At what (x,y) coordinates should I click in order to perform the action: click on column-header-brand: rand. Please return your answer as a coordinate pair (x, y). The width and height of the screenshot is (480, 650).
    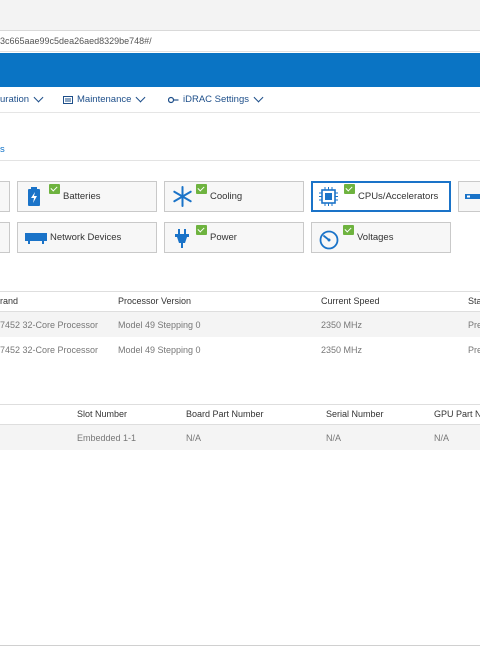
    Looking at the image, I should click on (9, 301).